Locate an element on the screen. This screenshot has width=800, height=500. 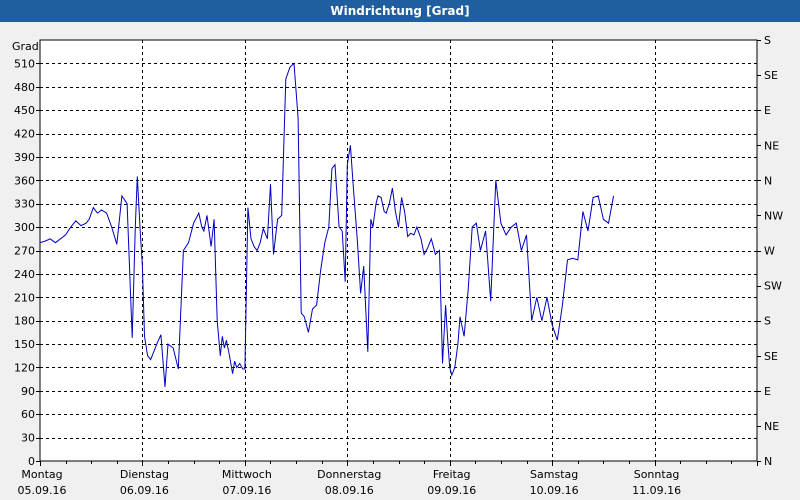
y-tick-label: 0 is located at coordinates (31, 461).